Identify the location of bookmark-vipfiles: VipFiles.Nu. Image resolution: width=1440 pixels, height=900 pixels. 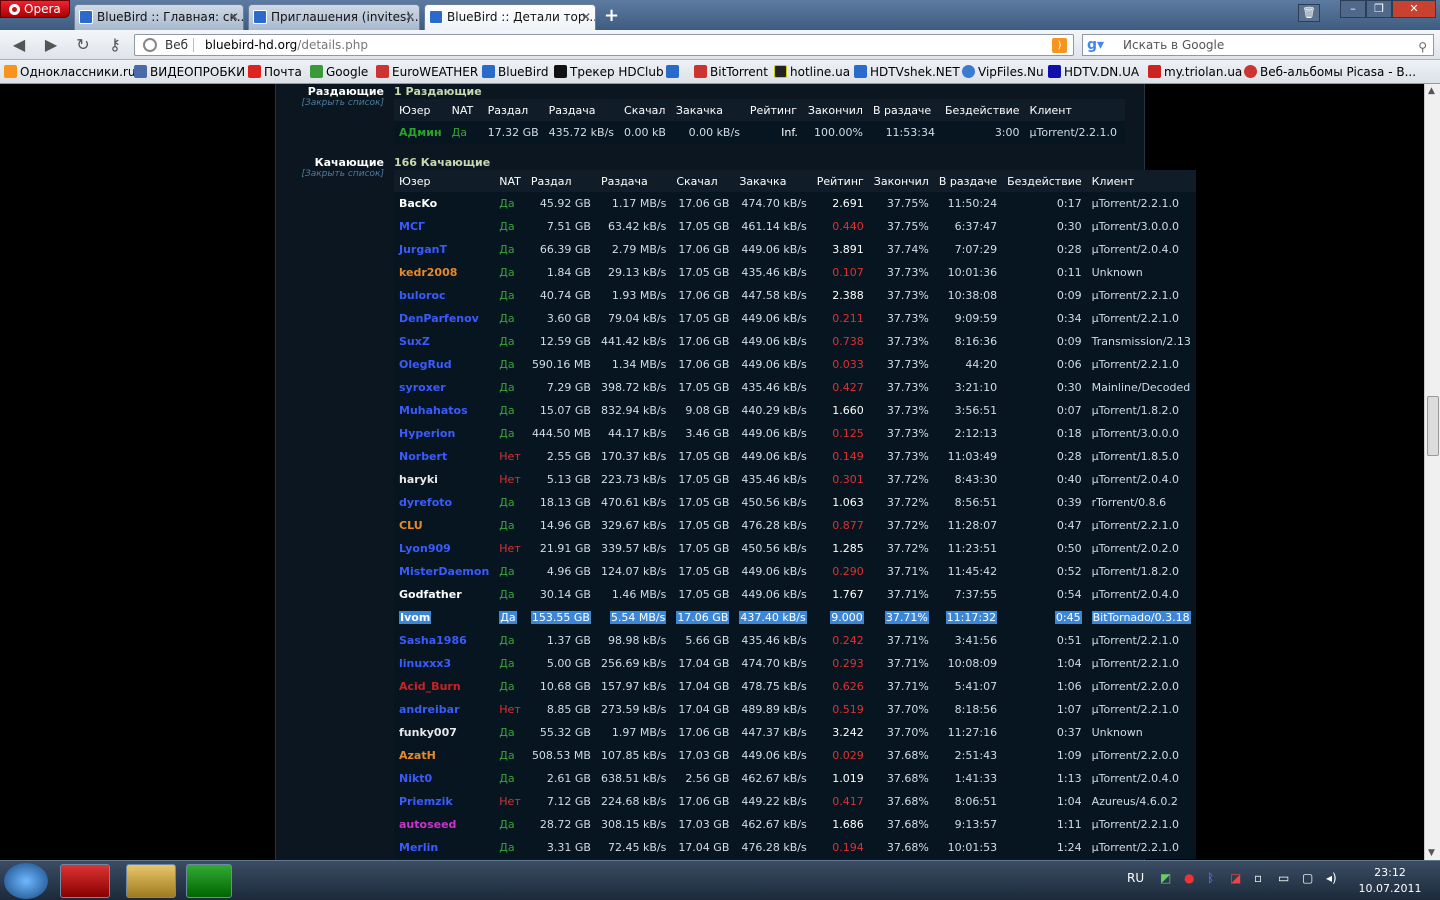
(1003, 71).